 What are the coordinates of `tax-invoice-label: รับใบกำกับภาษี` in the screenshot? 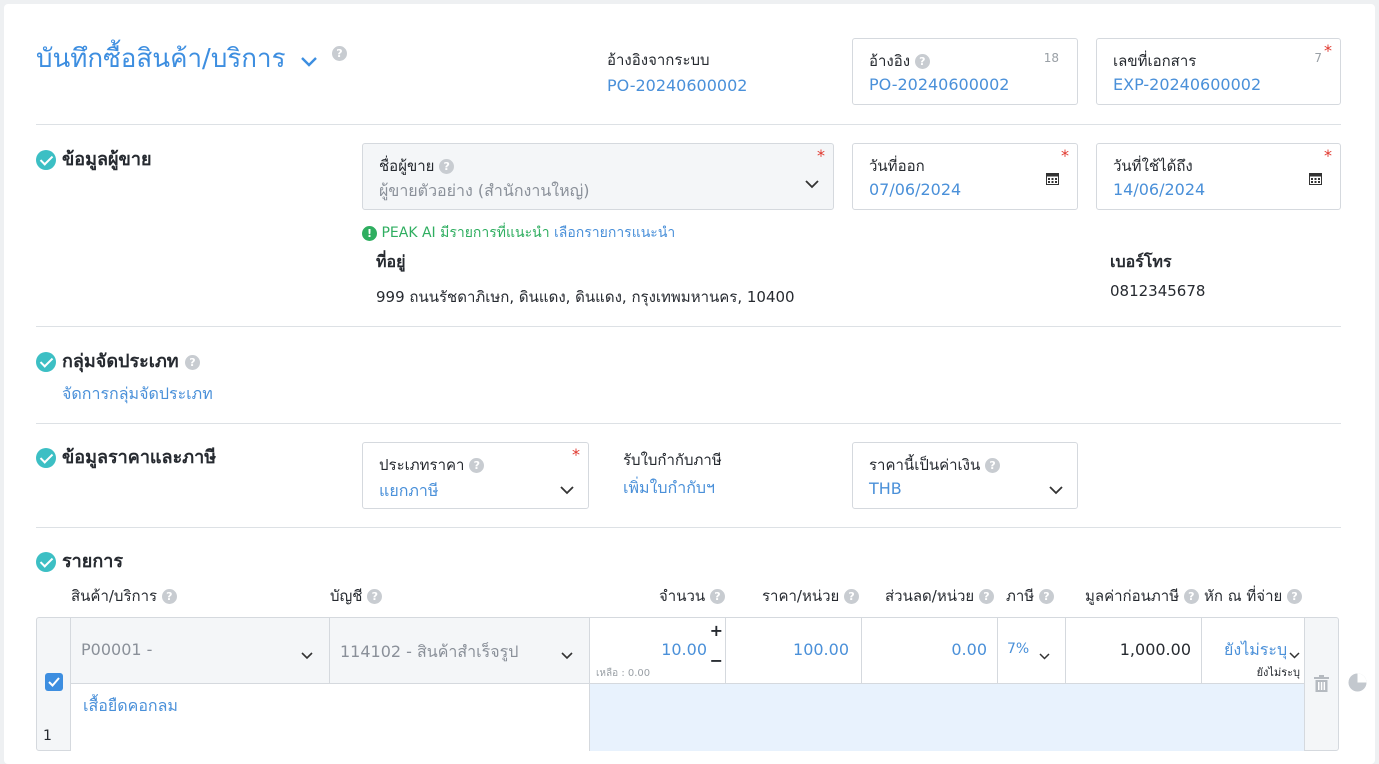 It's located at (672, 460).